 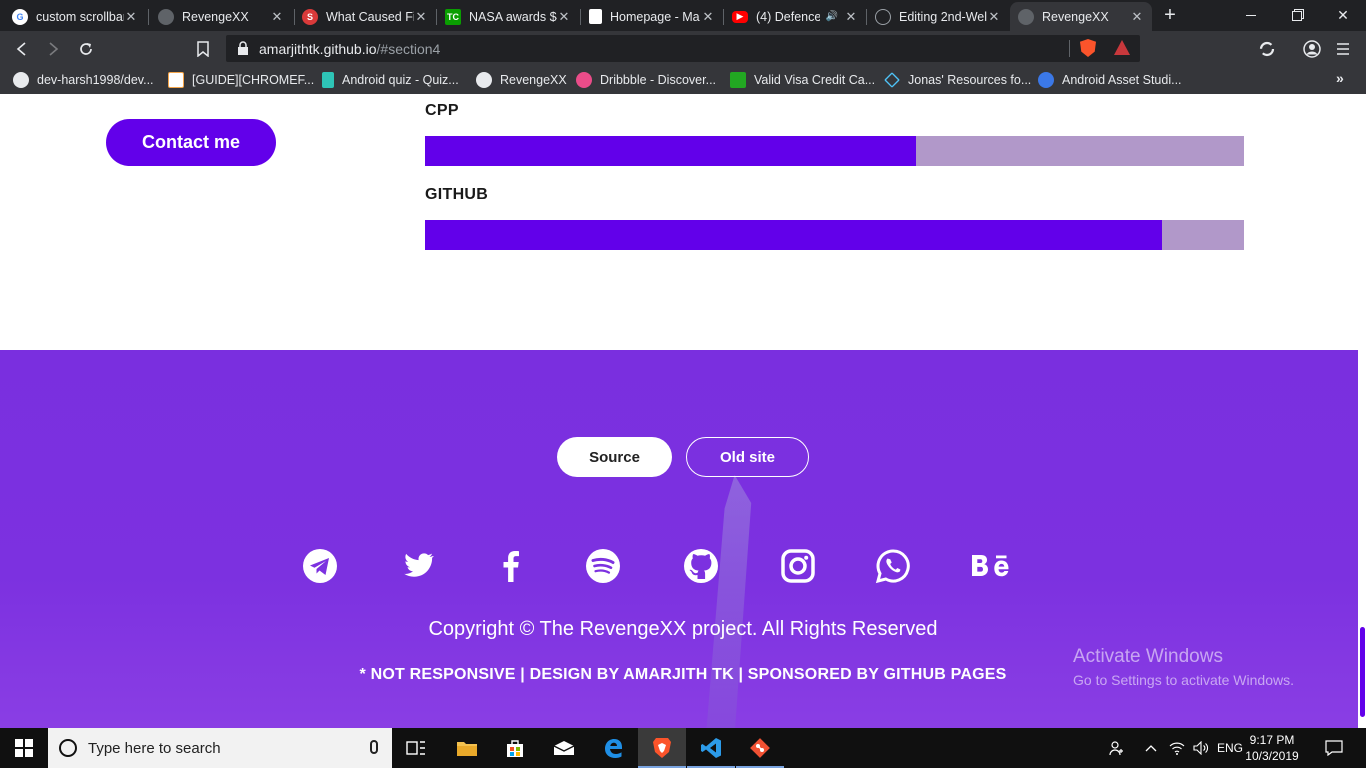 What do you see at coordinates (191, 142) in the screenshot?
I see `contact-me-button: Contact me` at bounding box center [191, 142].